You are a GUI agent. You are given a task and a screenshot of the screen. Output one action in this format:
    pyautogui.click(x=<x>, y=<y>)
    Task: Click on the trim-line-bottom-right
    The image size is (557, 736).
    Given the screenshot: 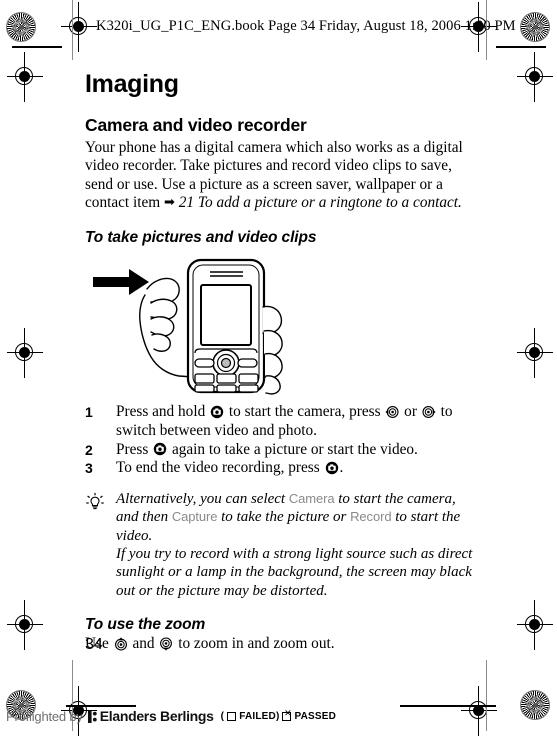 What is the action you would take?
    pyautogui.click(x=448, y=706)
    